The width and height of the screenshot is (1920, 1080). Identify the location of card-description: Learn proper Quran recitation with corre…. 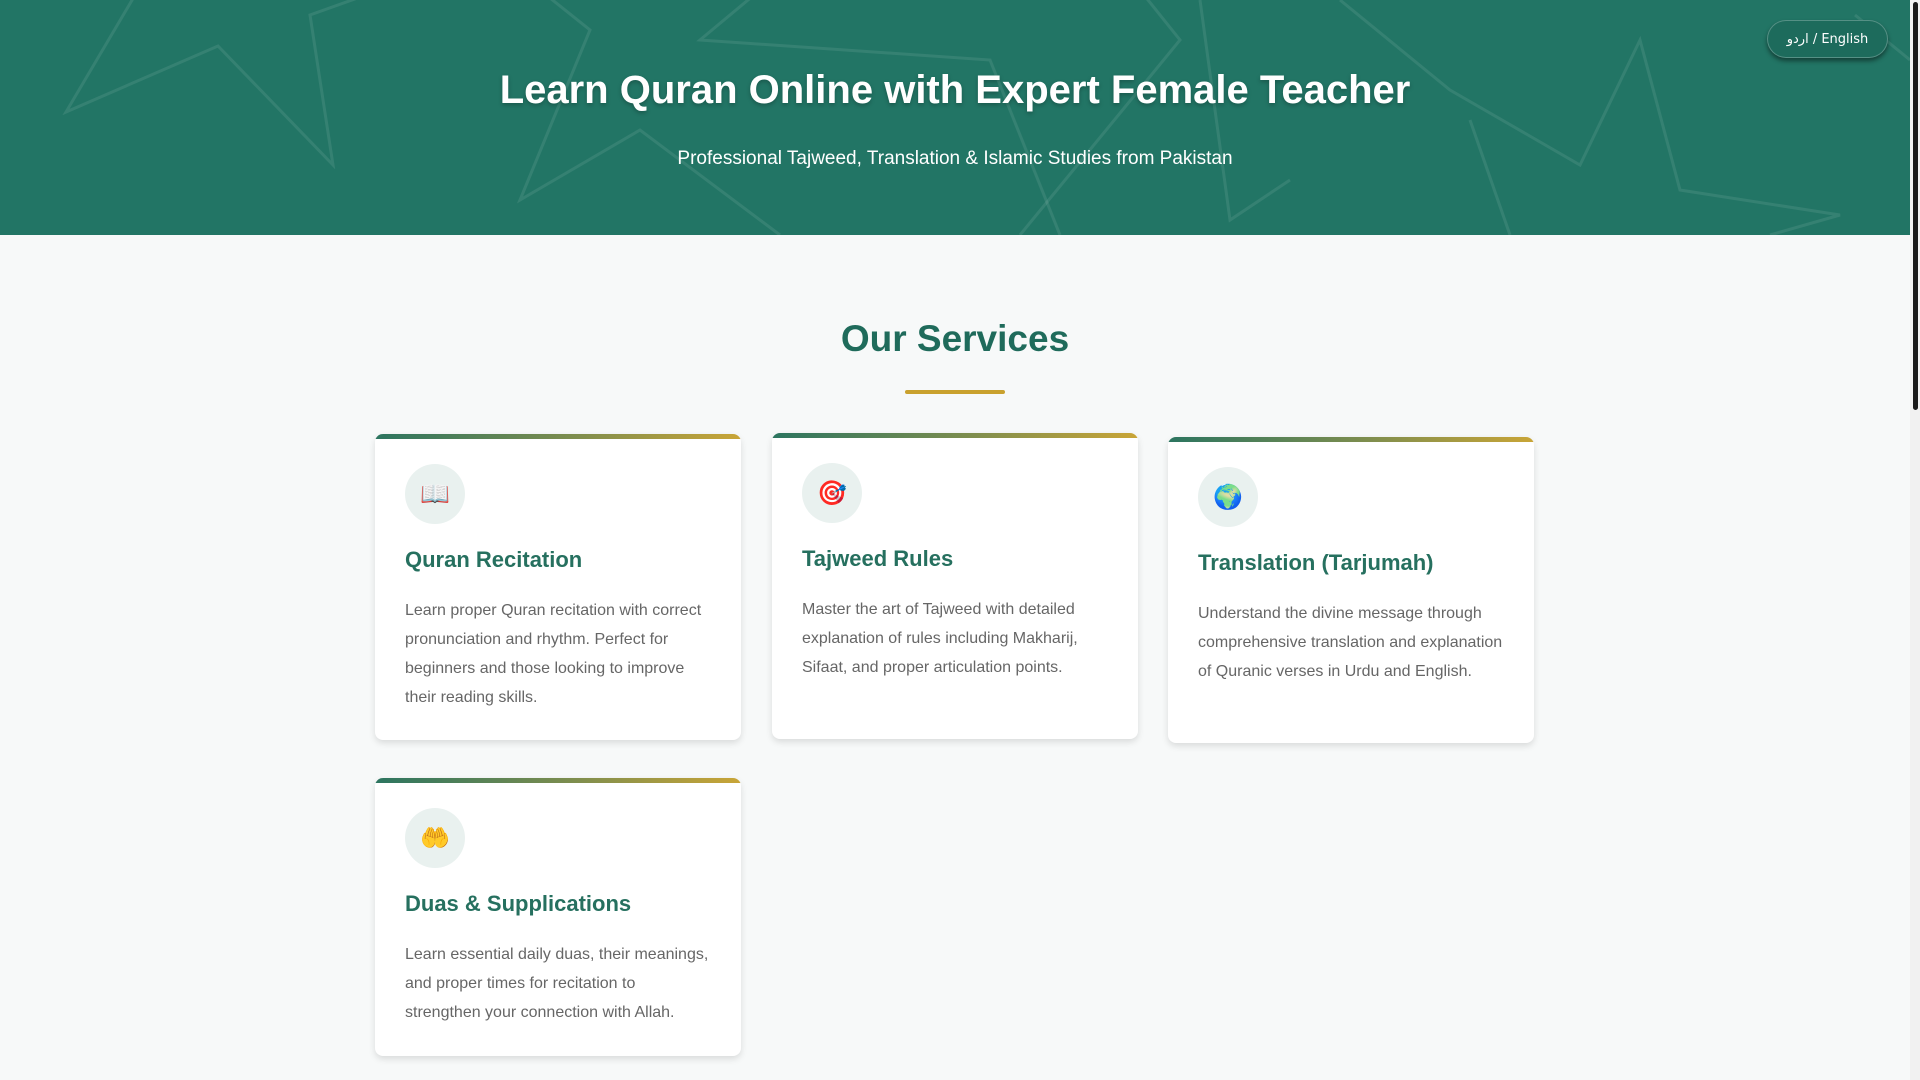
(553, 654).